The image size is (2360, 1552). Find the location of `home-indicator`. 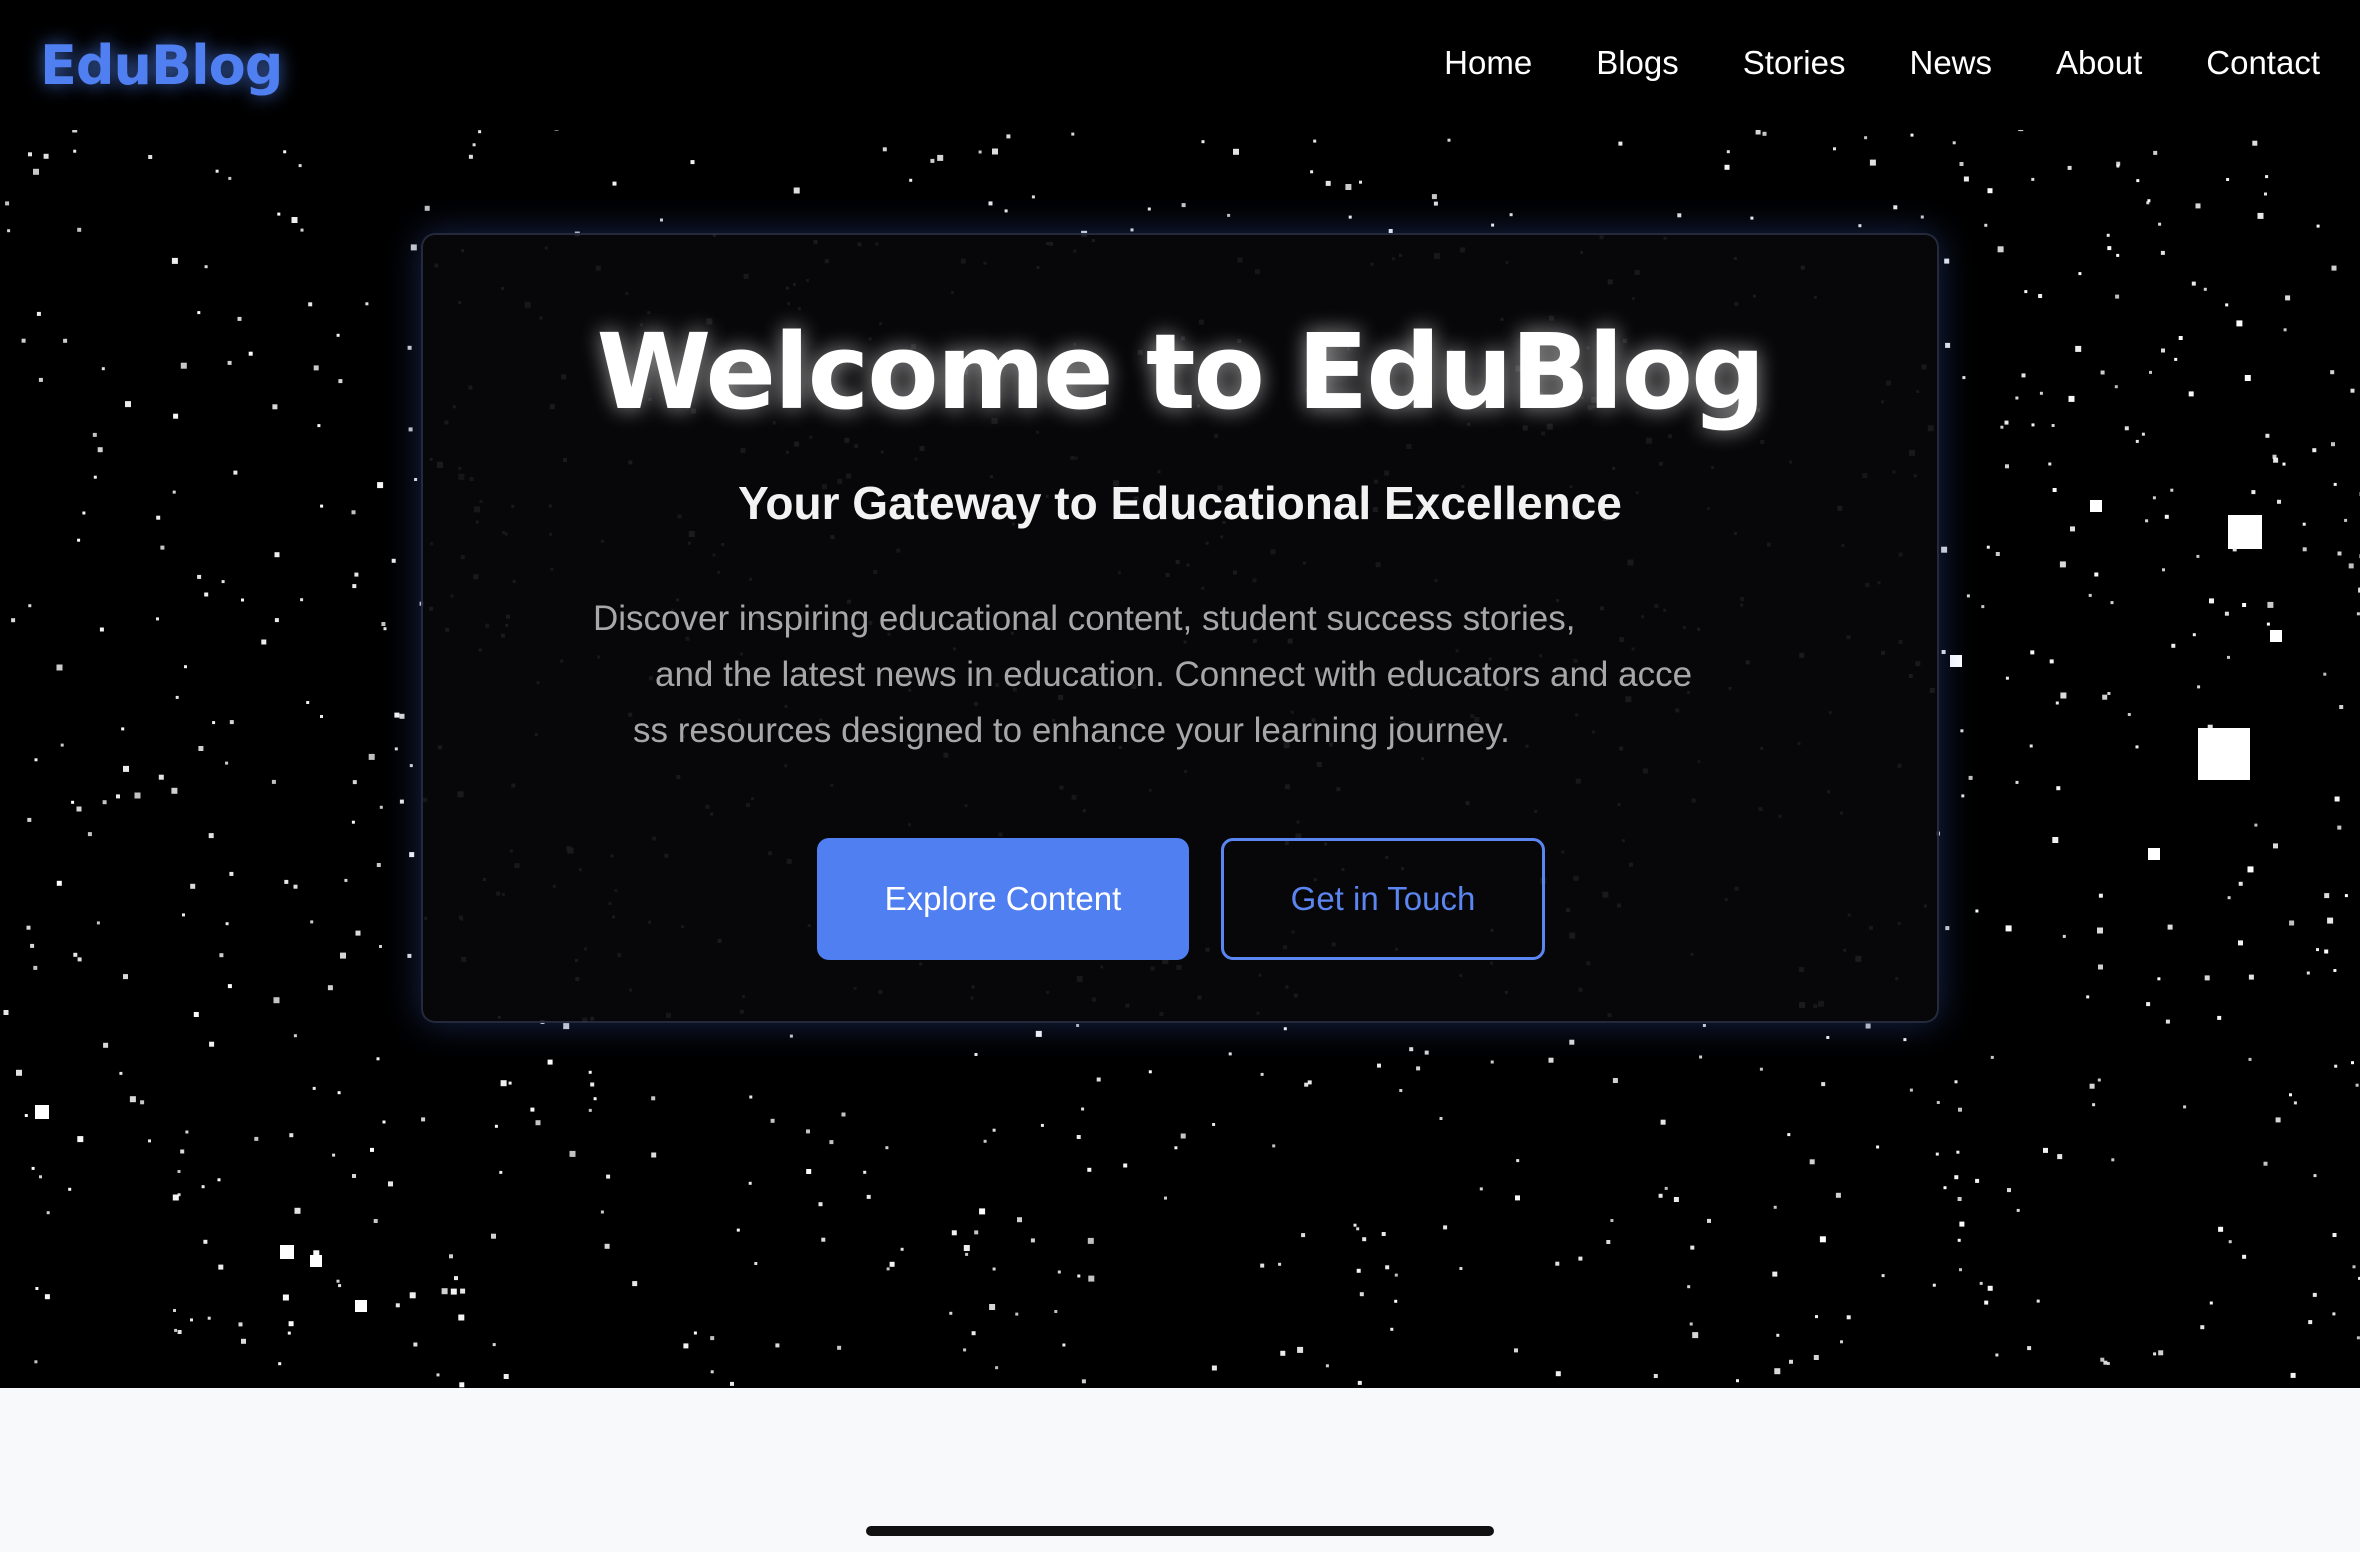

home-indicator is located at coordinates (1180, 1531).